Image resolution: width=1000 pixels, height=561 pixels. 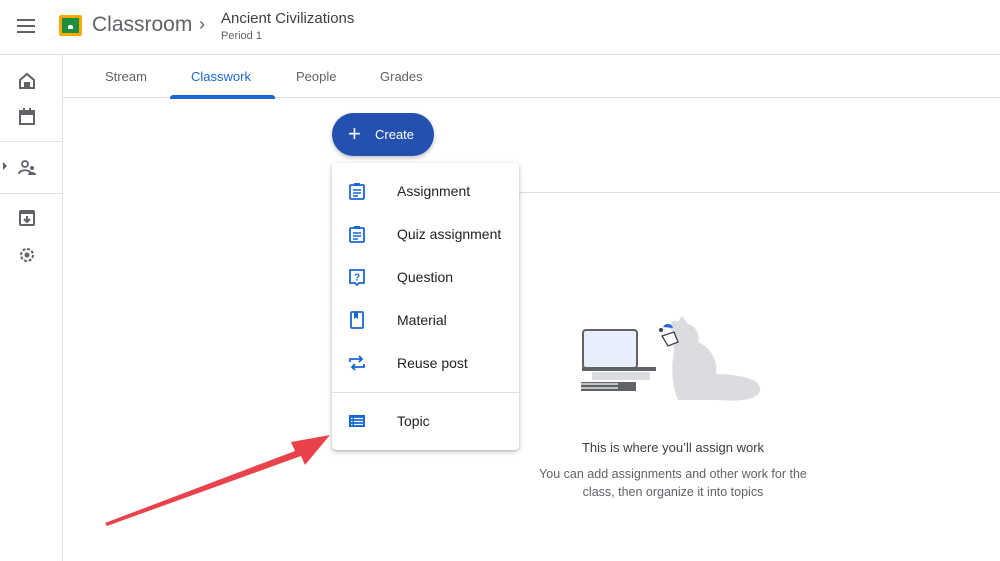 I want to click on menu-item-label: Topic, so click(x=413, y=421).